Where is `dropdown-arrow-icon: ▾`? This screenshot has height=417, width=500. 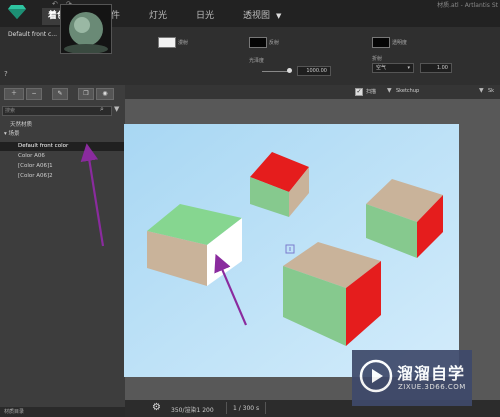
dropdown-arrow-icon: ▾ is located at coordinates (408, 68).